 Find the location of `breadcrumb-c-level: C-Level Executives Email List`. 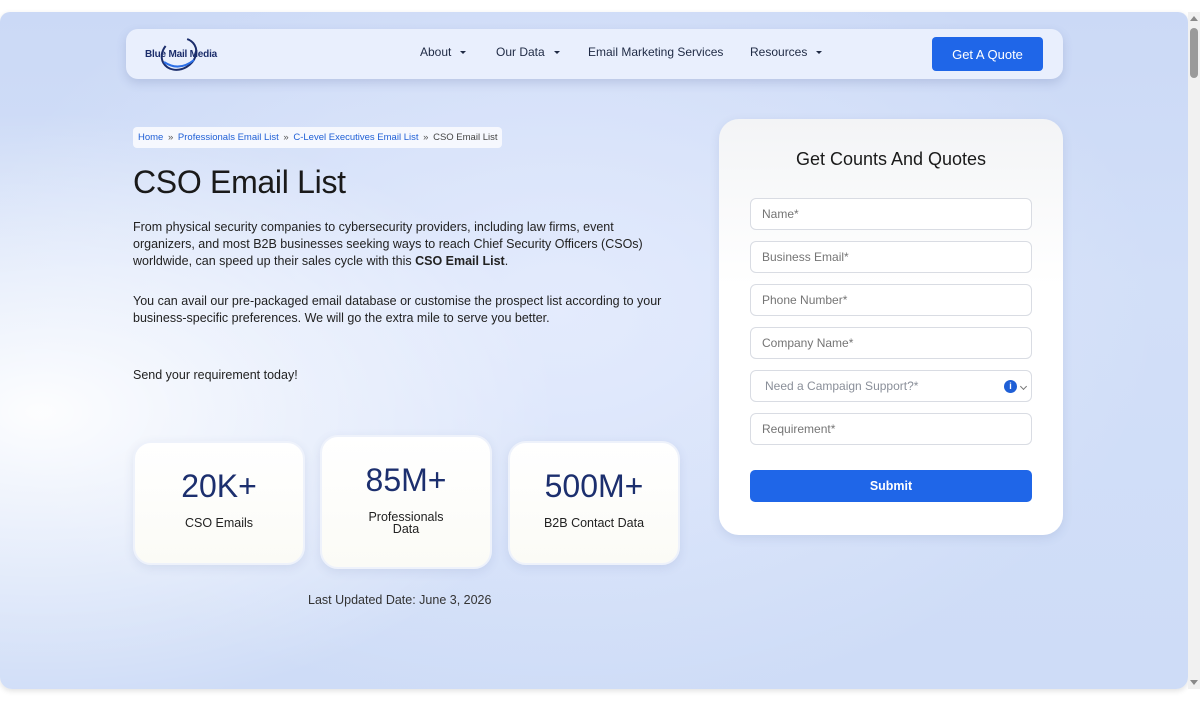

breadcrumb-c-level: C-Level Executives Email List is located at coordinates (355, 137).